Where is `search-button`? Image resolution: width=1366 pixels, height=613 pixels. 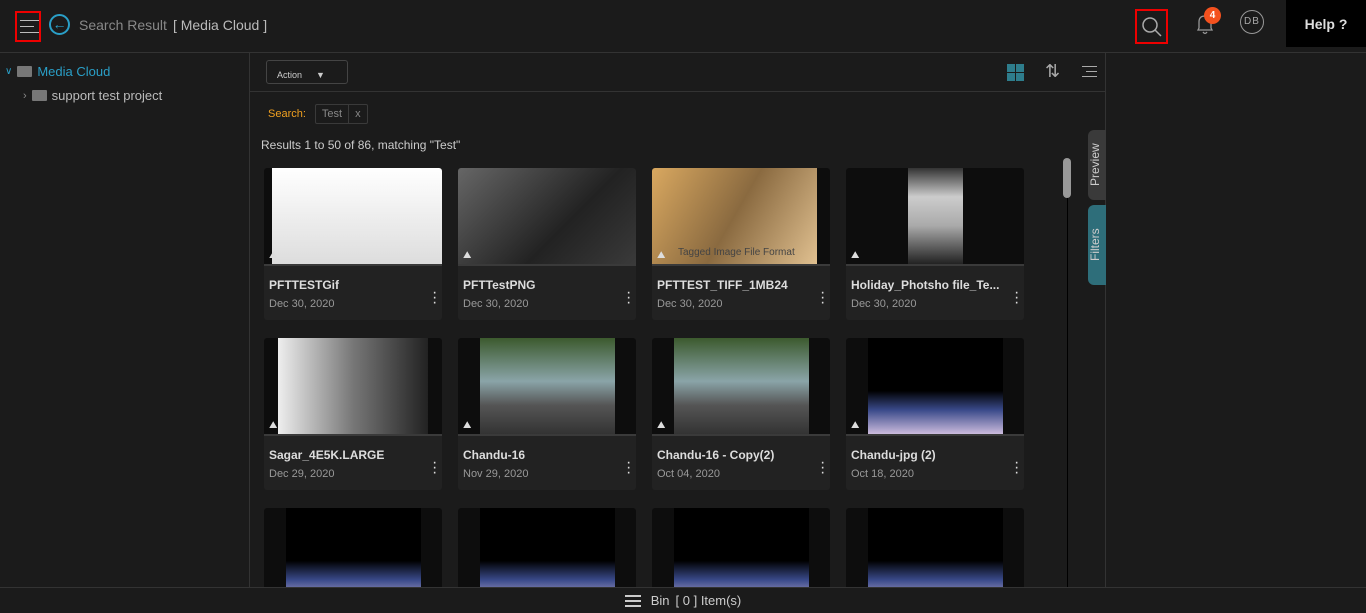
search-button is located at coordinates (1151, 26).